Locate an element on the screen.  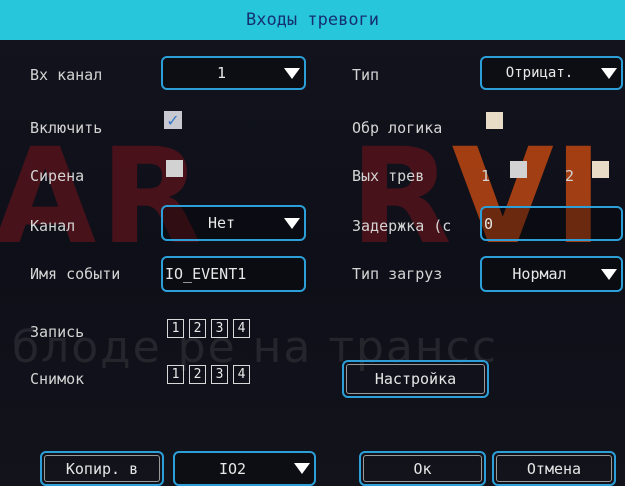
snapshot-channel-4: 4 is located at coordinates (241, 374).